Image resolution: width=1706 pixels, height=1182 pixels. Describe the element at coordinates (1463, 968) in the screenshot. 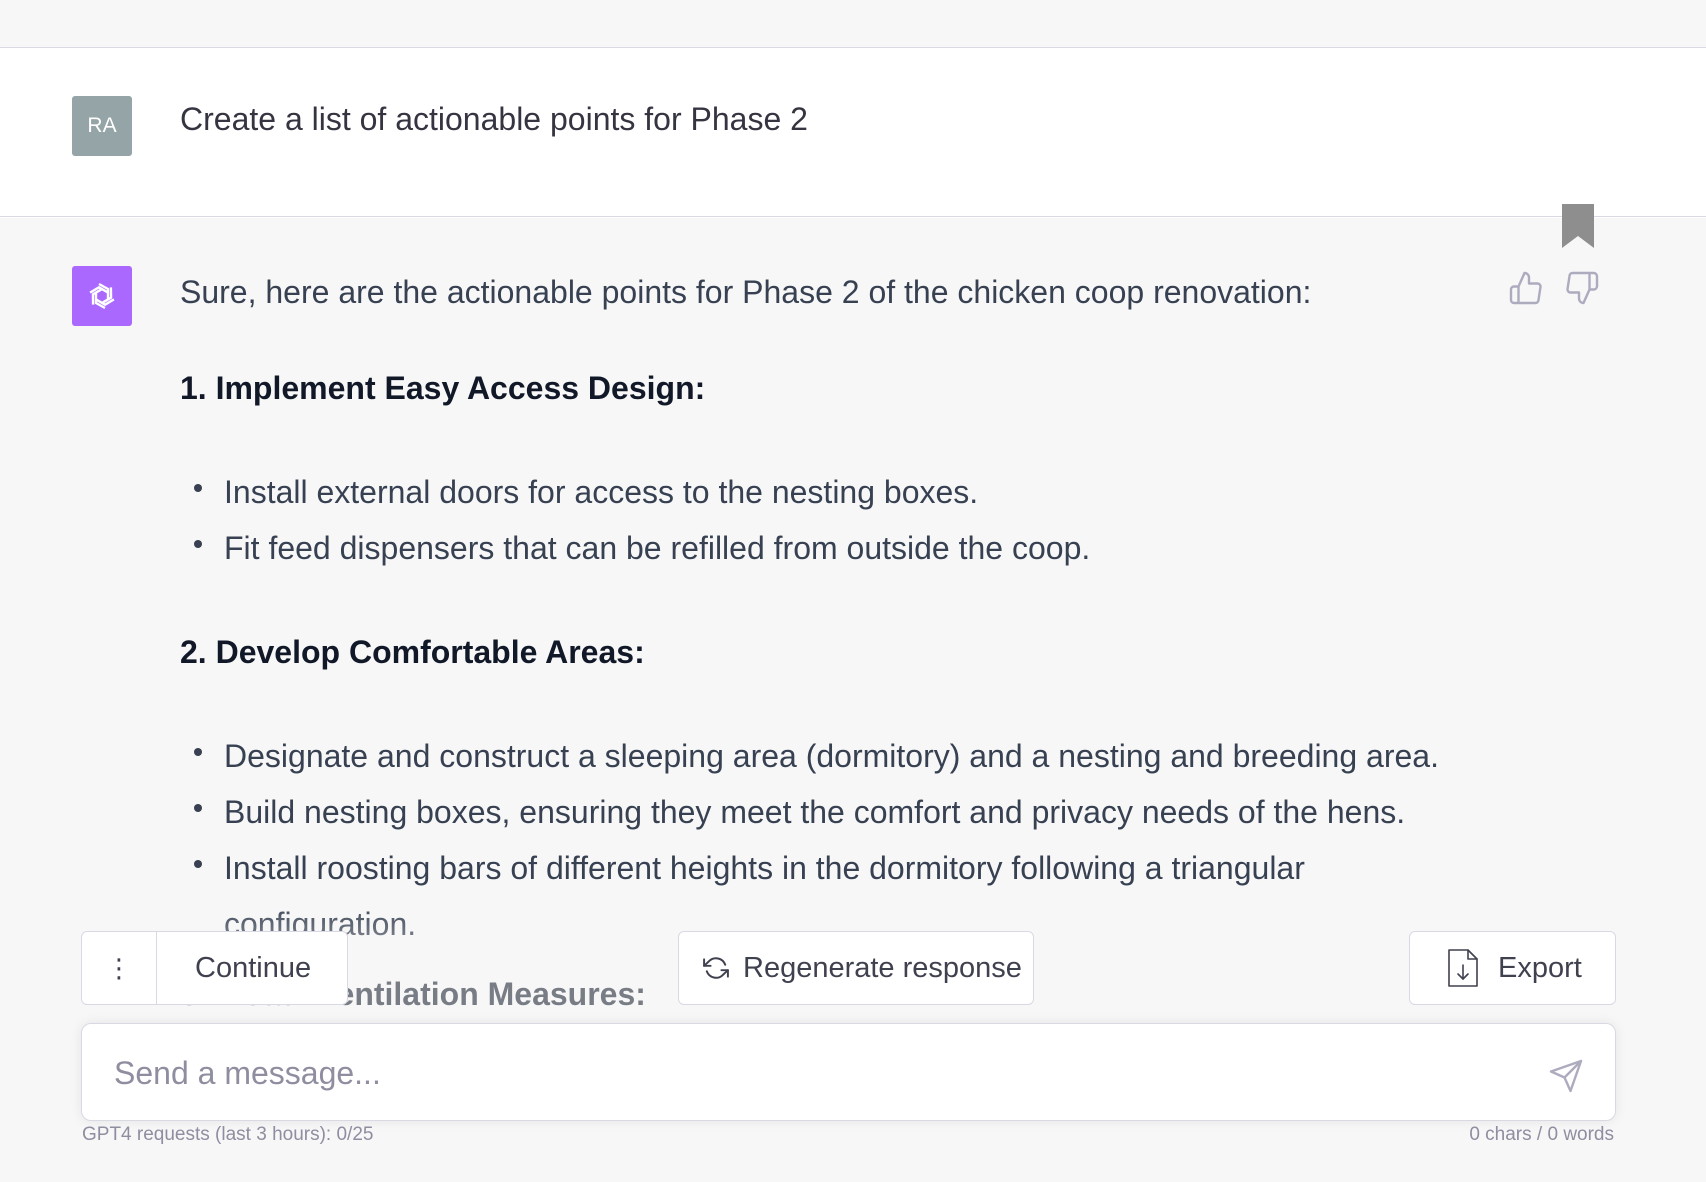

I see `file-download-icon` at that location.